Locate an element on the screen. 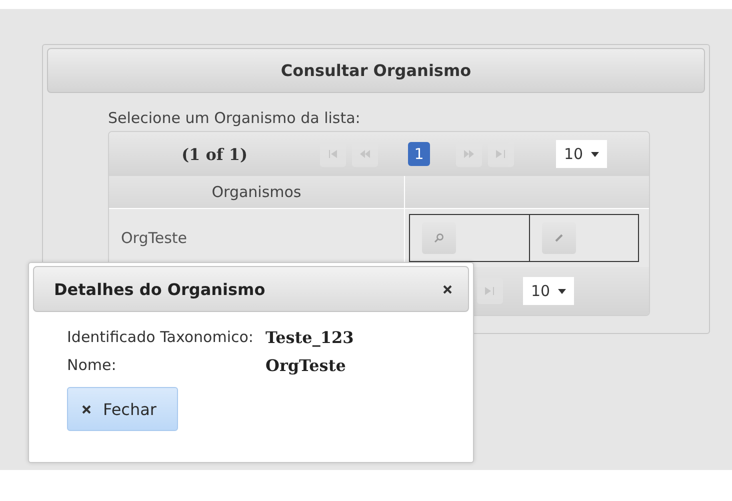 Image resolution: width=732 pixels, height=501 pixels. edit-button is located at coordinates (559, 238).